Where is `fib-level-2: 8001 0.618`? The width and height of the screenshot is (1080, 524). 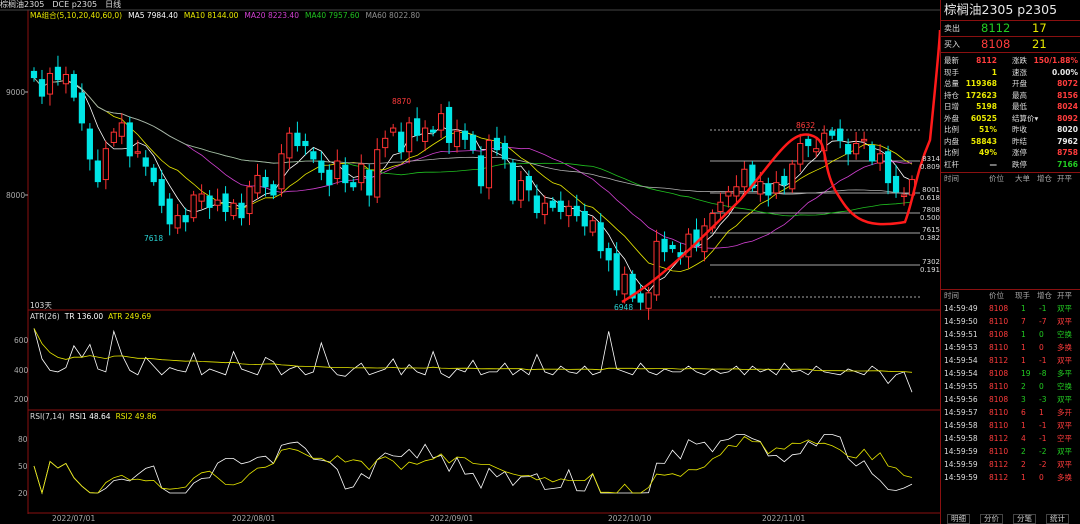 fib-level-2: 8001 0.618 is located at coordinates (929, 194).